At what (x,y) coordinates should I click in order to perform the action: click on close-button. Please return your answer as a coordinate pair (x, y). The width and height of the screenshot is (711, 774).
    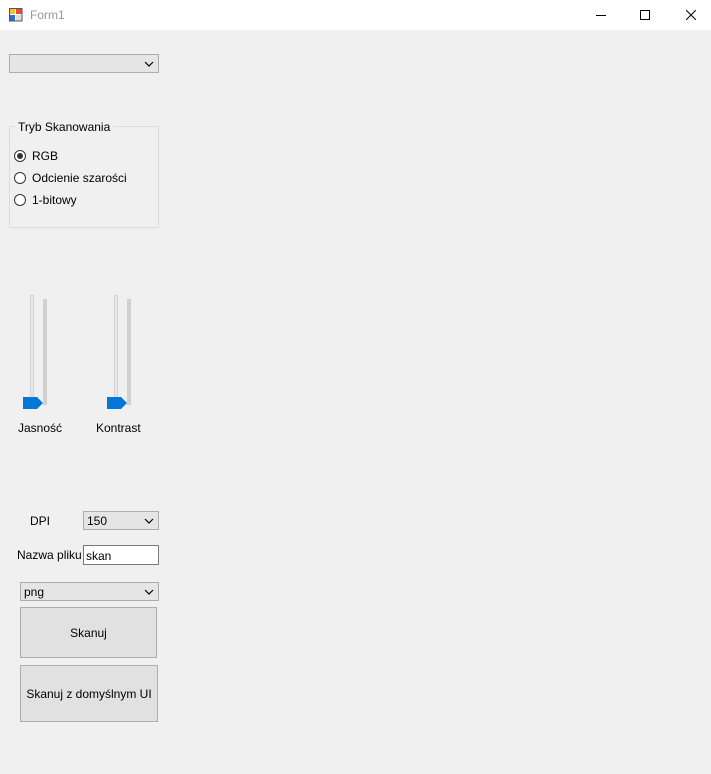
    Looking at the image, I should click on (689, 15).